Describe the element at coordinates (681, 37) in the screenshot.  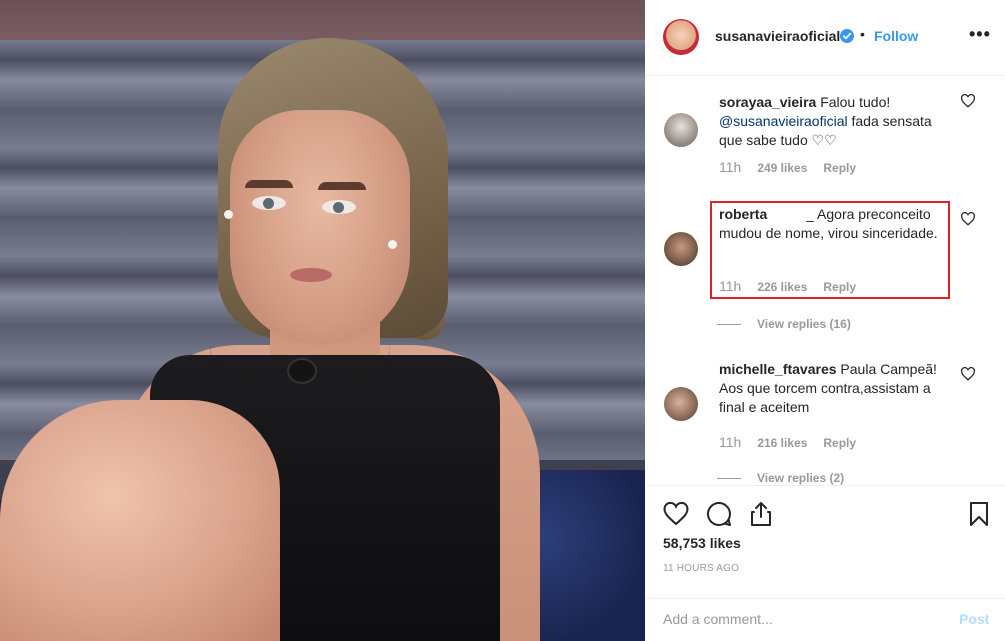
I see `author-avatar` at that location.